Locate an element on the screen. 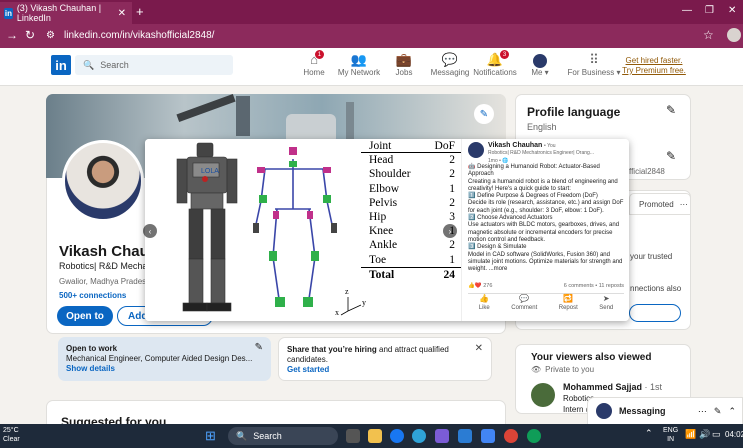  nav-notifications: 🔔 3 Notifications is located at coordinates (495, 63).